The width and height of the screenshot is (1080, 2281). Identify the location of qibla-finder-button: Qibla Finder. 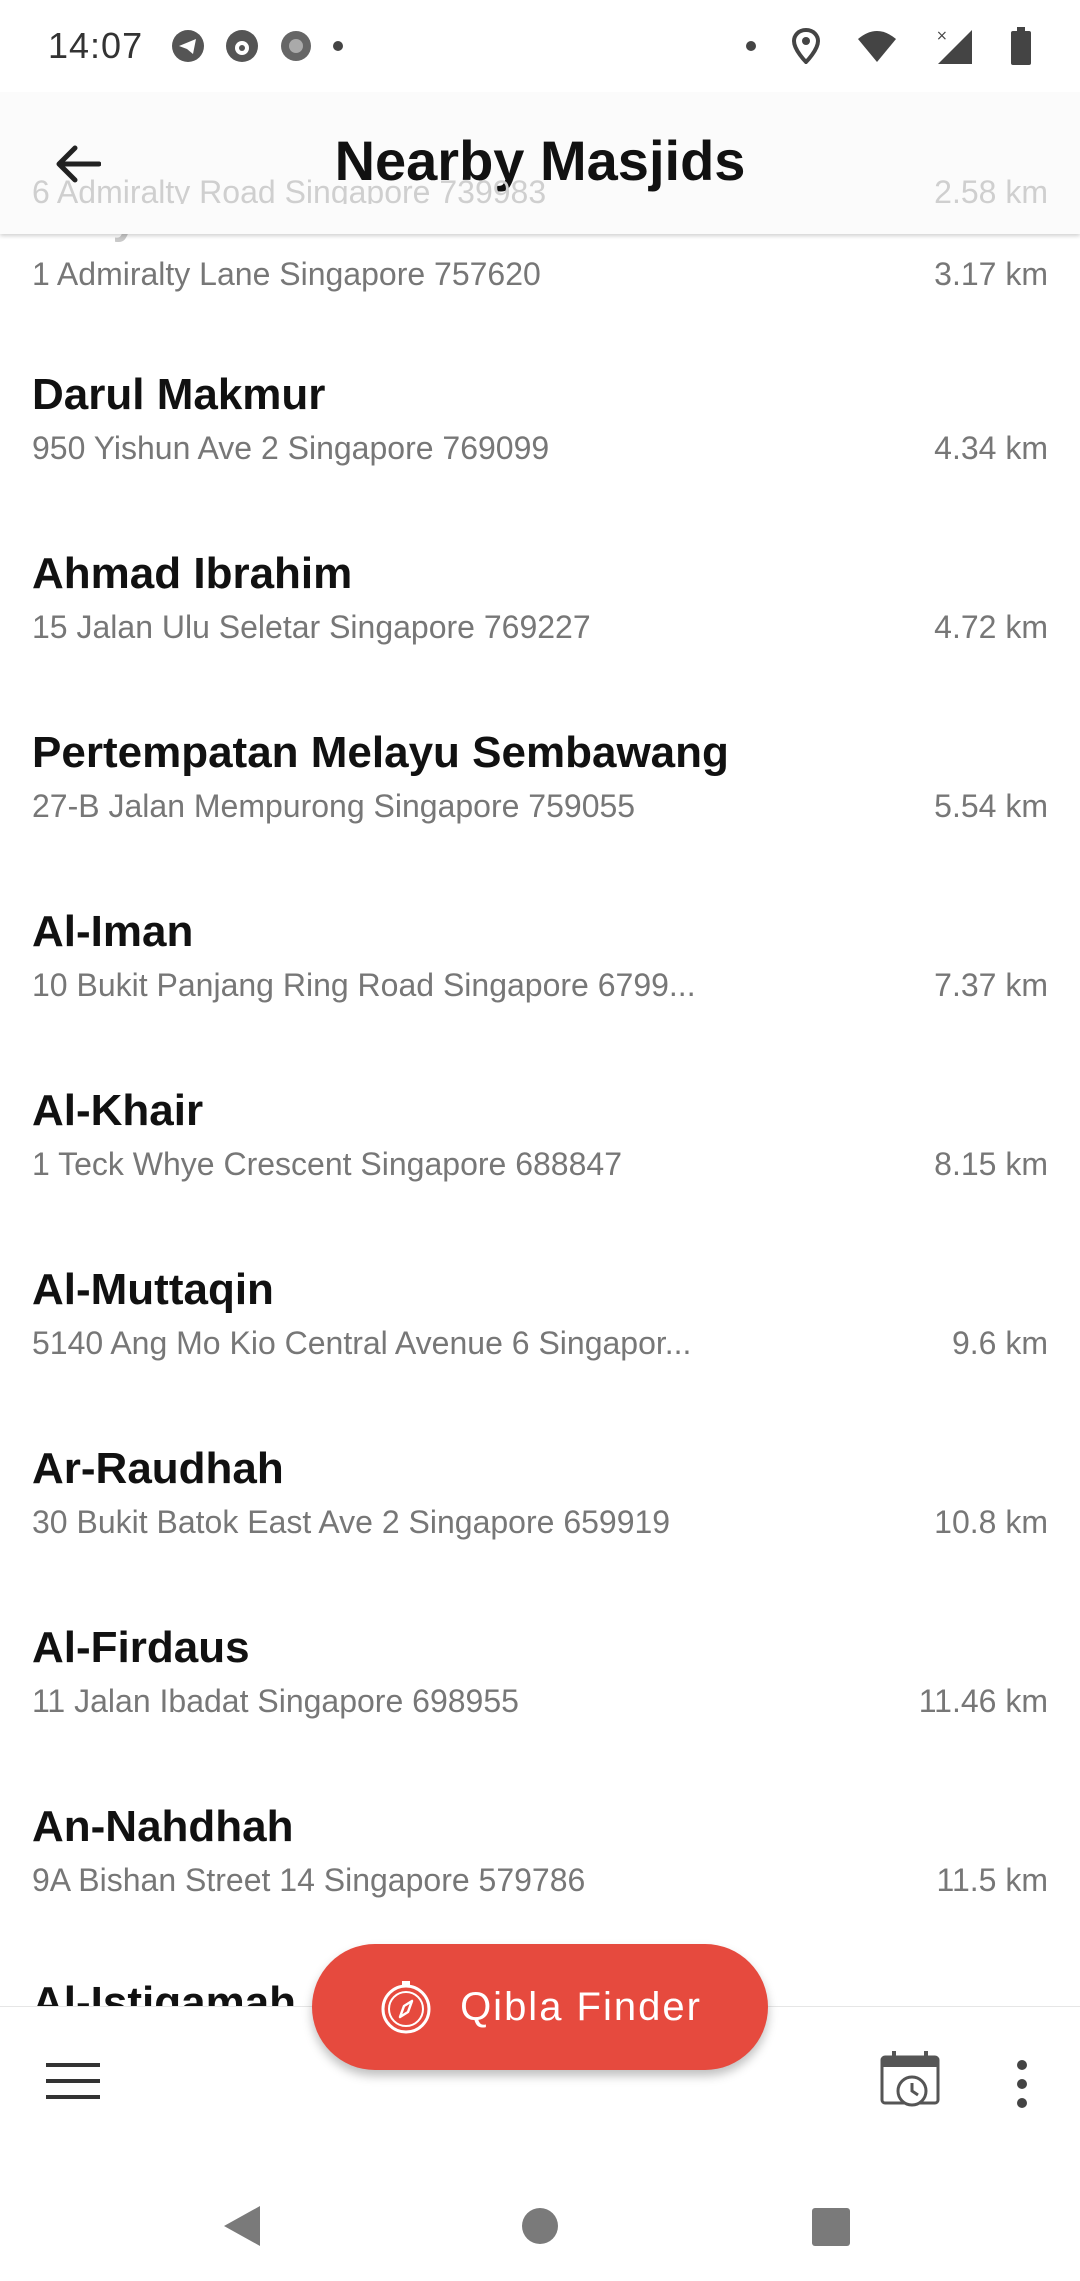
(540, 2007).